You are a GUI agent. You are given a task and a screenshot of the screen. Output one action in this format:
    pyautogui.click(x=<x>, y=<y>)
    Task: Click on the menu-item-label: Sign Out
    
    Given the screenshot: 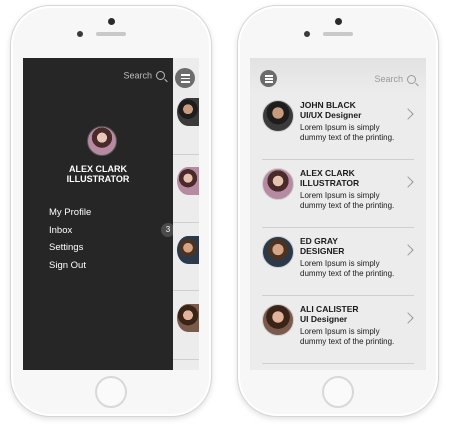 What is the action you would take?
    pyautogui.click(x=67, y=265)
    